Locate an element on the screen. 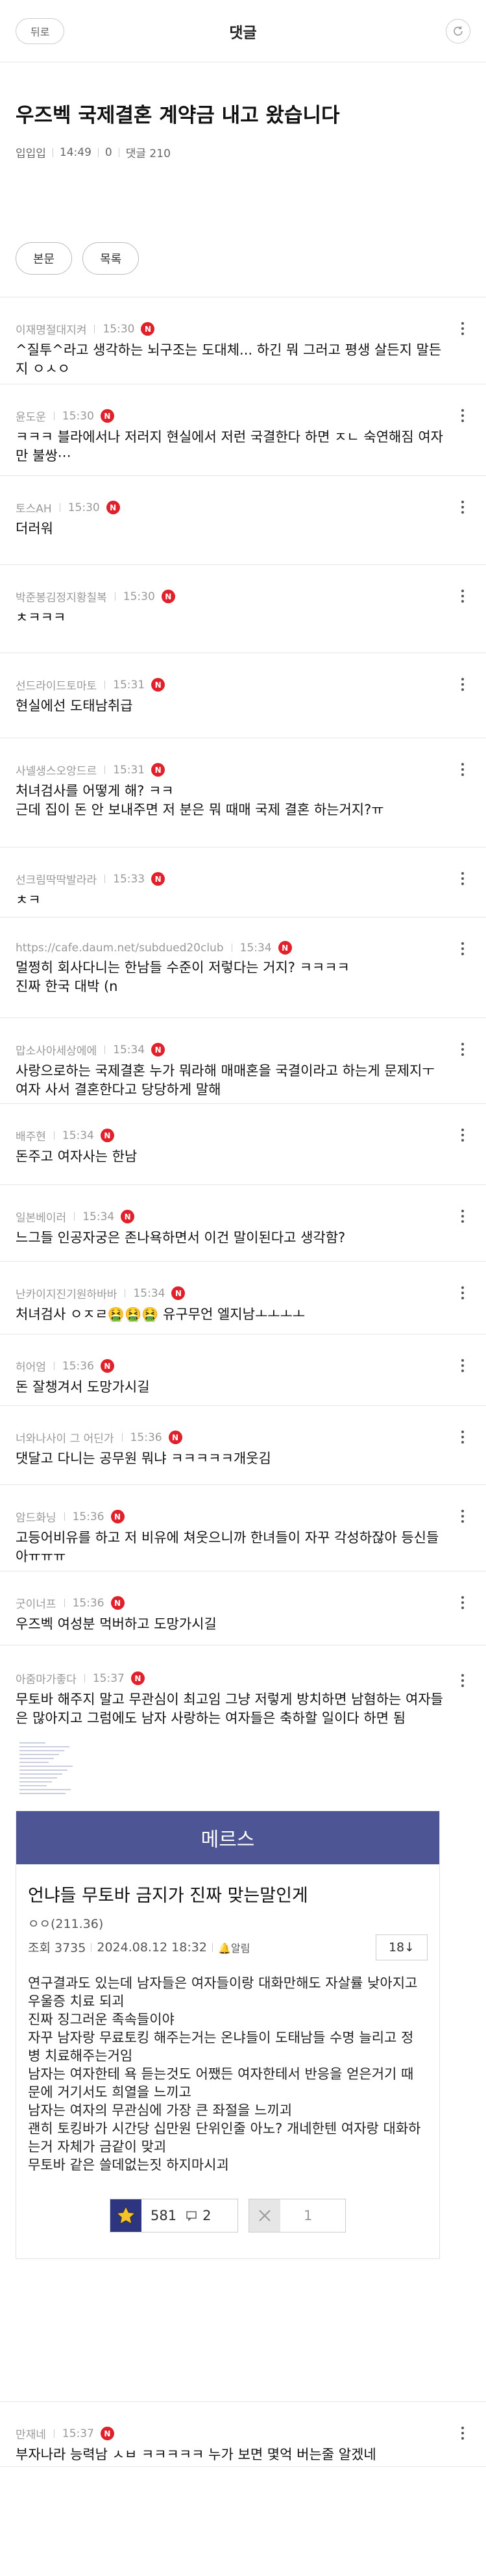 The height and width of the screenshot is (2576, 486). comment-nick: 맙소사아세상에에 is located at coordinates (56, 1050).